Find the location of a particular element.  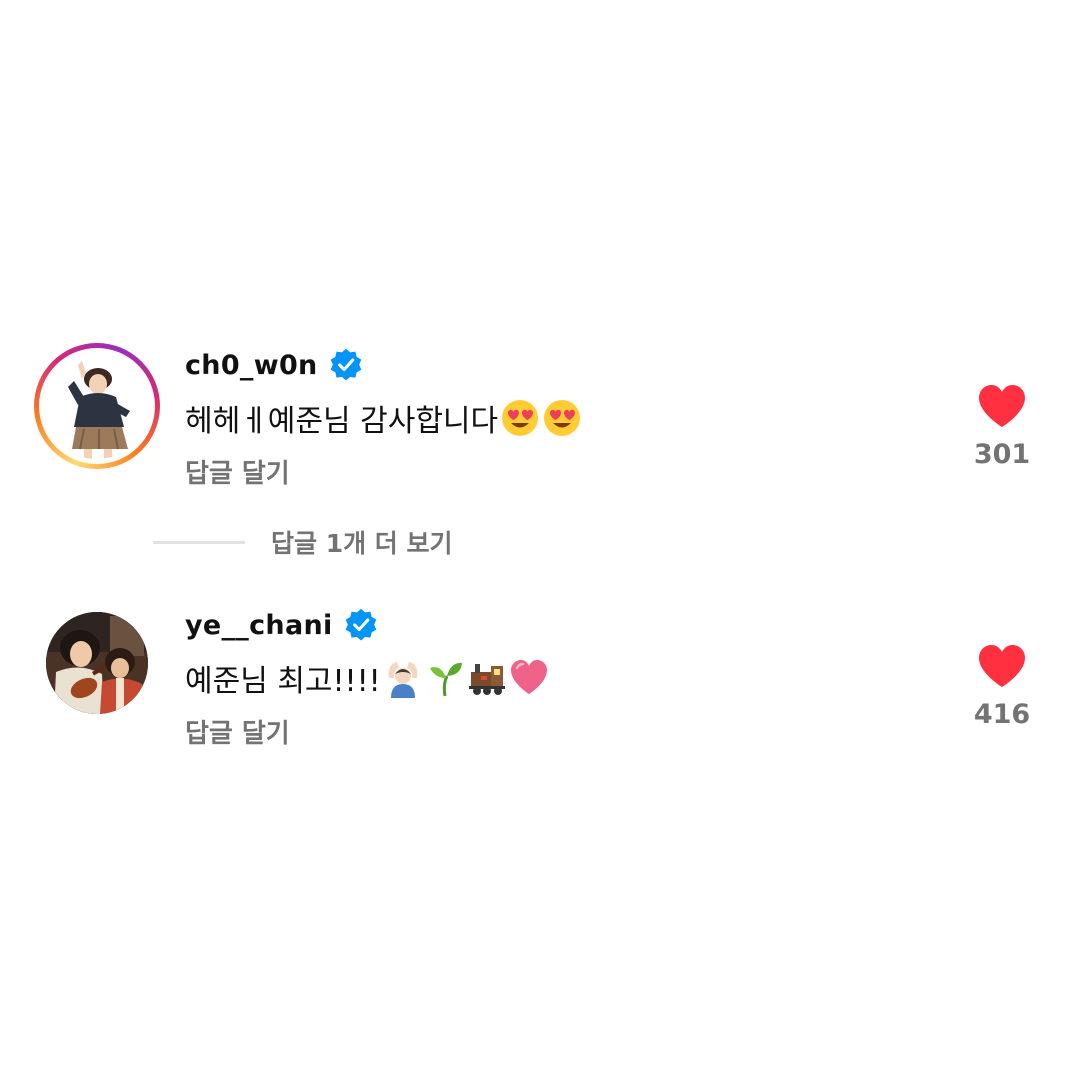

like-control: 301 is located at coordinates (1002, 426).